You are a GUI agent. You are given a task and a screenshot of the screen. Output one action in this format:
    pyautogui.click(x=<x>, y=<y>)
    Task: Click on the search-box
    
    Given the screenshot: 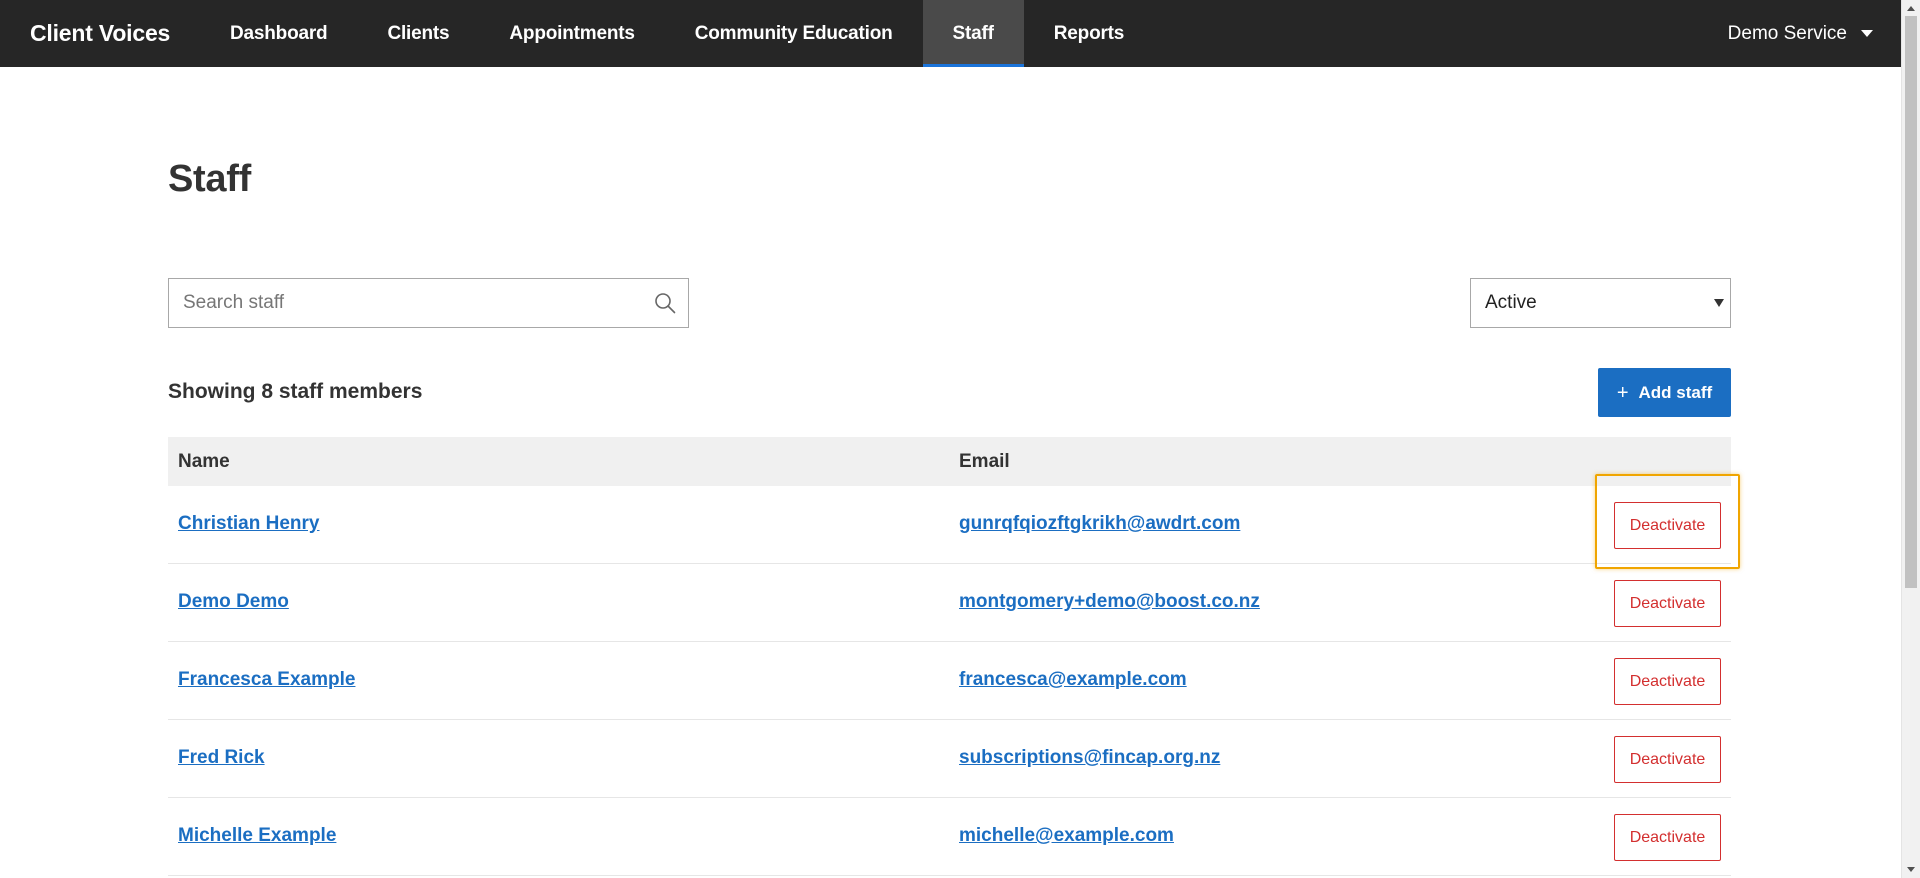 What is the action you would take?
    pyautogui.click(x=428, y=303)
    